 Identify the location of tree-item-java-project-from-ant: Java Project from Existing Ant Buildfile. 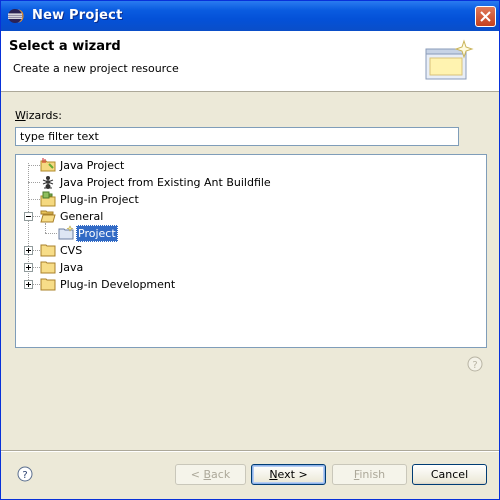
(251, 182).